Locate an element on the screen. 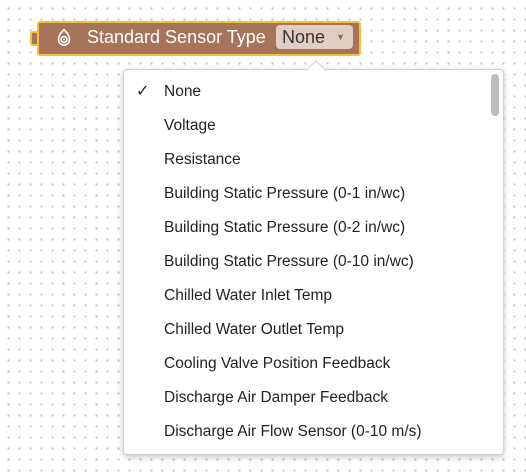 The width and height of the screenshot is (526, 473). menu-item-building-static-pressure-0-1: Building Static Pressure (0-1 in/wc) is located at coordinates (304, 194).